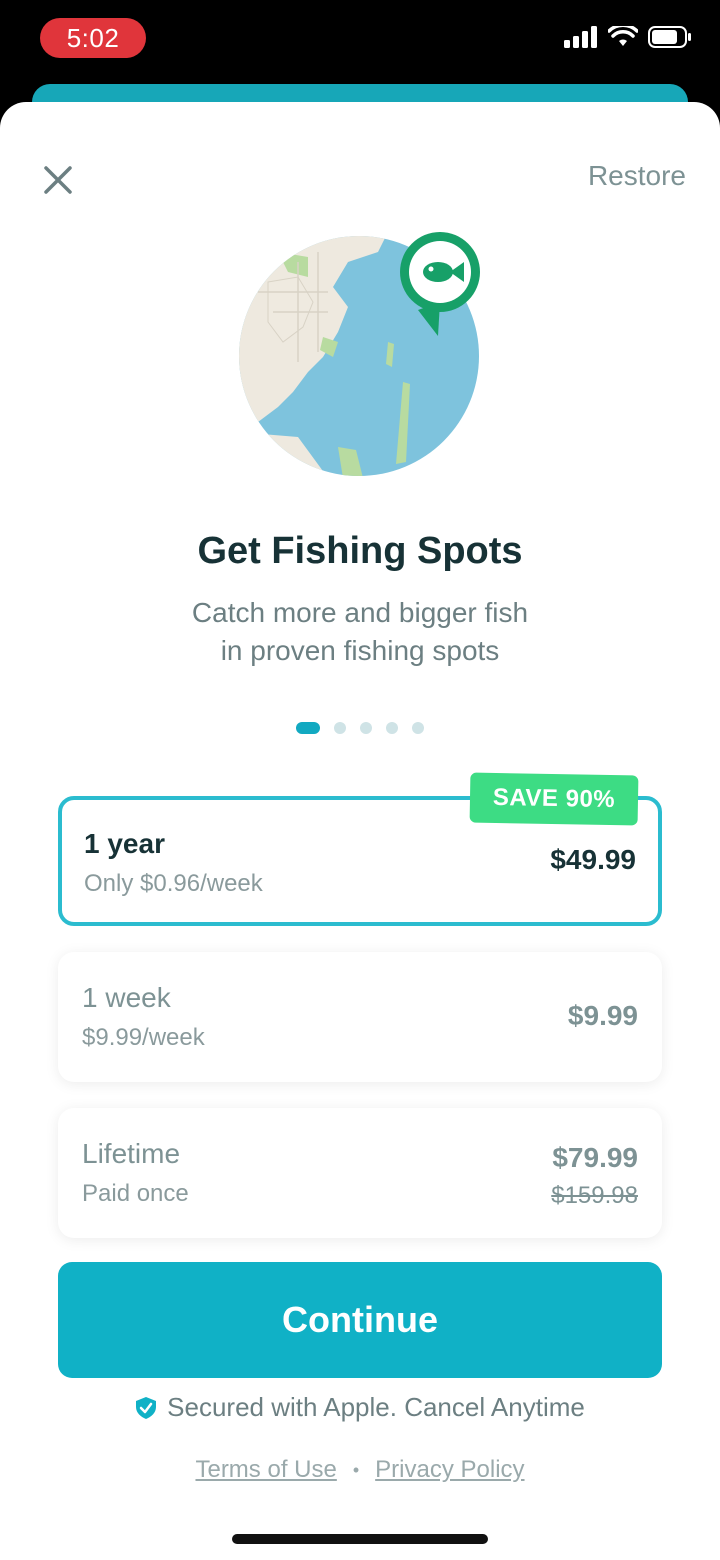 This screenshot has height=1560, width=720. Describe the element at coordinates (595, 1157) in the screenshot. I see `plan-price: $79.99` at that location.